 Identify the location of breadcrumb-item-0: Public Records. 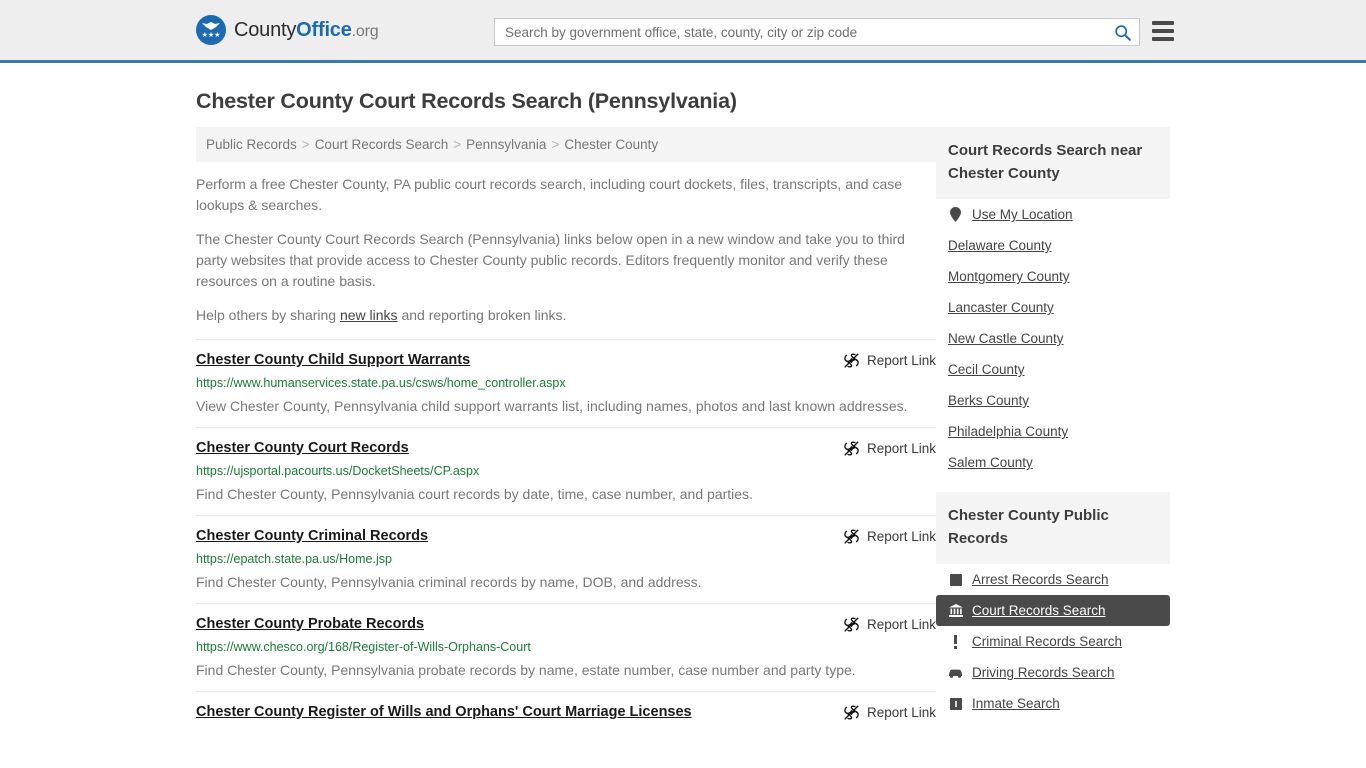
(251, 144).